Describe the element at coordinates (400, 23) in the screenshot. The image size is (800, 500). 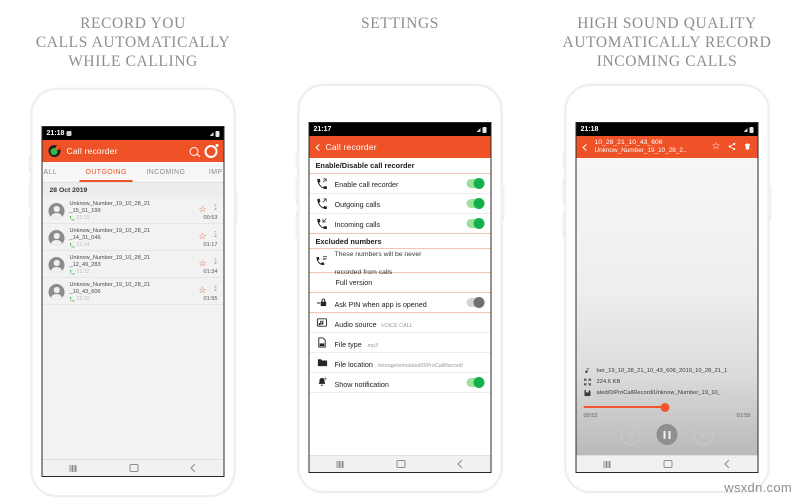
I see `panel-headline: SETTINGS` at that location.